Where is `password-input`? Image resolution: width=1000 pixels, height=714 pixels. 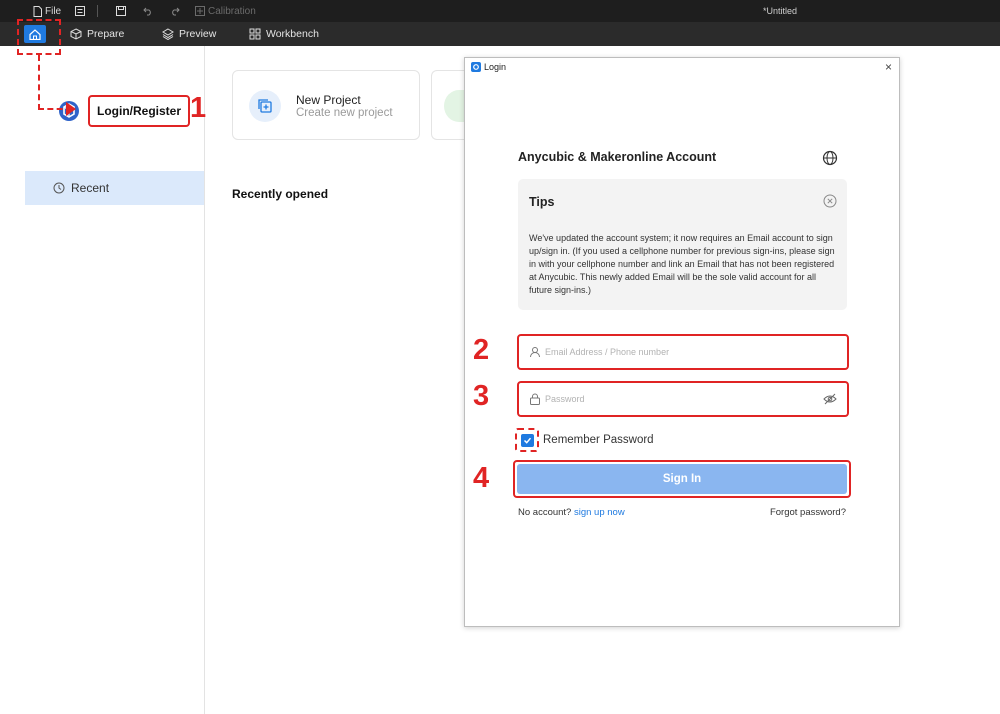
password-input is located at coordinates (682, 399).